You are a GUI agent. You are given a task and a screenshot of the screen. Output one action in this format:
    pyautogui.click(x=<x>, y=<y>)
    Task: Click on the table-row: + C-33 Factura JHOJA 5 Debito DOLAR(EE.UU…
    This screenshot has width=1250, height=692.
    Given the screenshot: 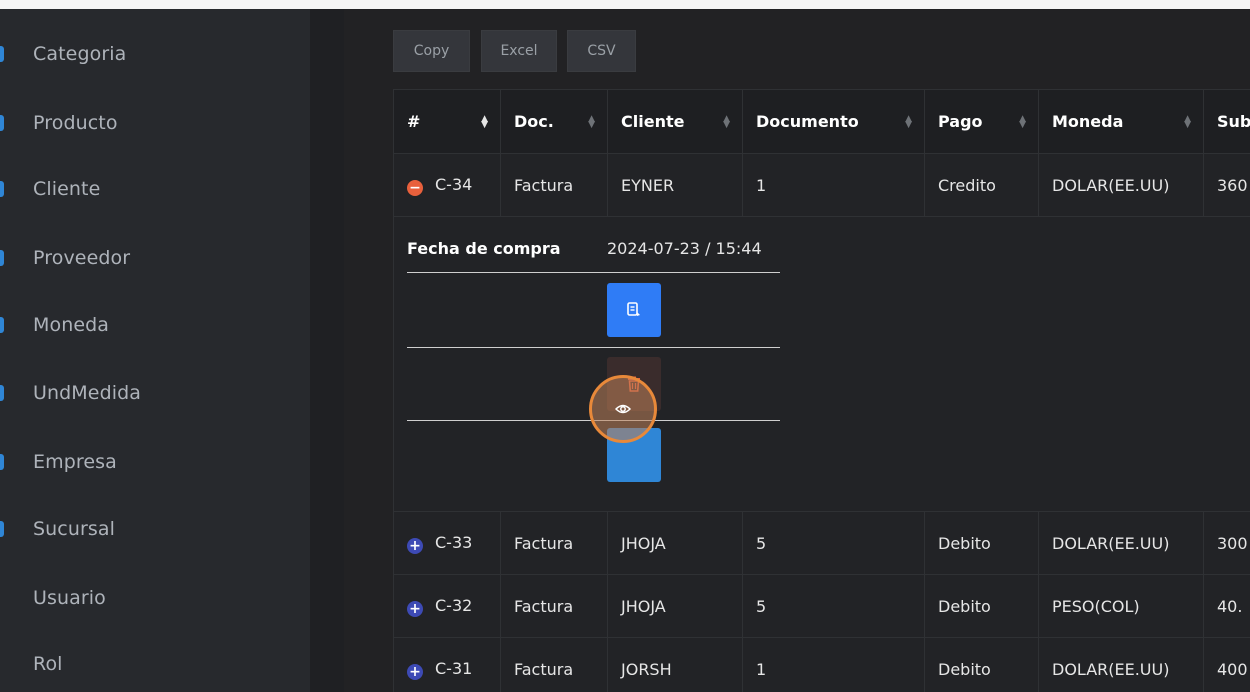 What is the action you would take?
    pyautogui.click(x=821, y=543)
    